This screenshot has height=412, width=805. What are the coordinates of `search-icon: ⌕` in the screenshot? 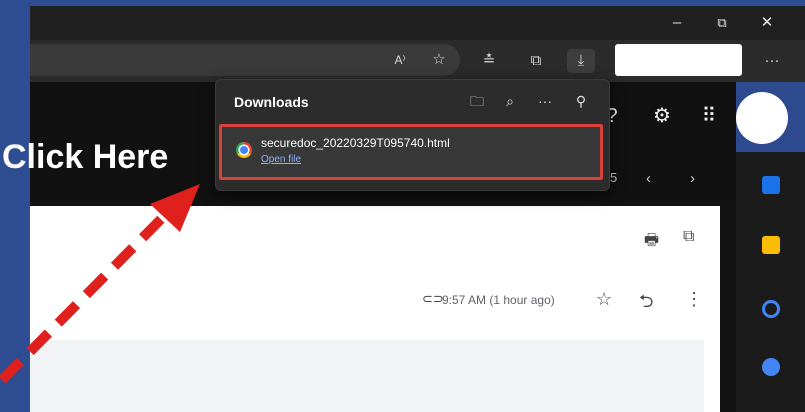 It's located at (510, 101).